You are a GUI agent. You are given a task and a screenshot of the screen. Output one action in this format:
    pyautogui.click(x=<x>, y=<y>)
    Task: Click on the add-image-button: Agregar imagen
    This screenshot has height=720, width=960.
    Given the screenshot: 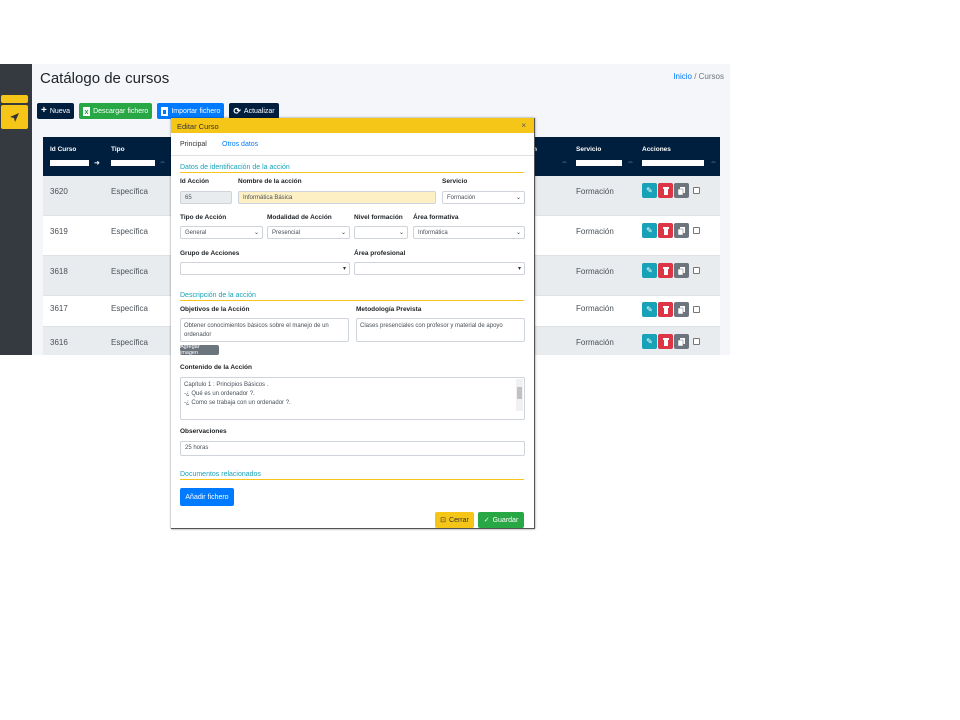 What is the action you would take?
    pyautogui.click(x=199, y=350)
    